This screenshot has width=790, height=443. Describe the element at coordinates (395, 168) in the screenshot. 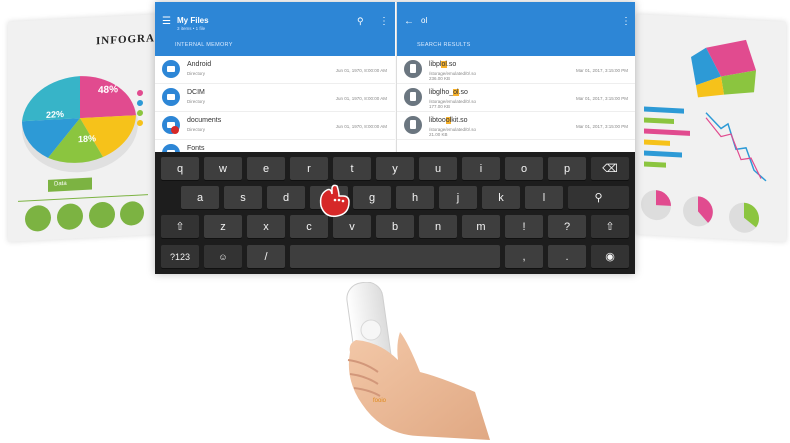

I see `key-y: y` at that location.